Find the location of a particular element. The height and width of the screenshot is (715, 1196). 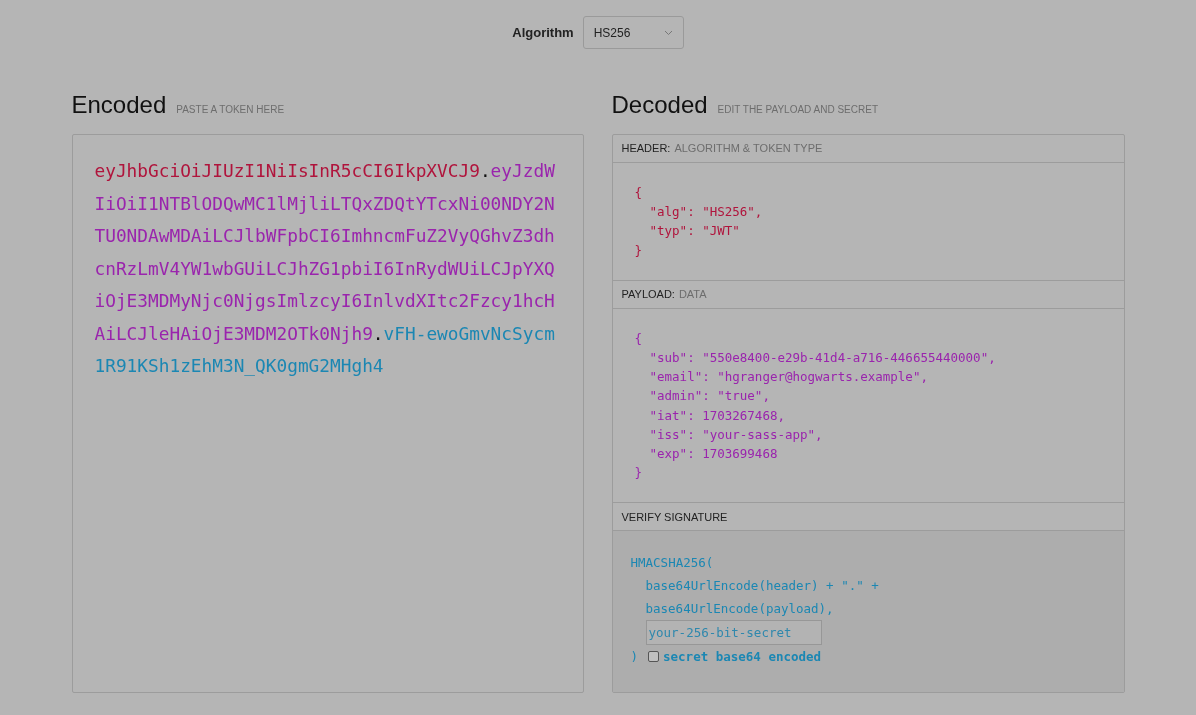

algorithm-label: Algorithm is located at coordinates (543, 32).